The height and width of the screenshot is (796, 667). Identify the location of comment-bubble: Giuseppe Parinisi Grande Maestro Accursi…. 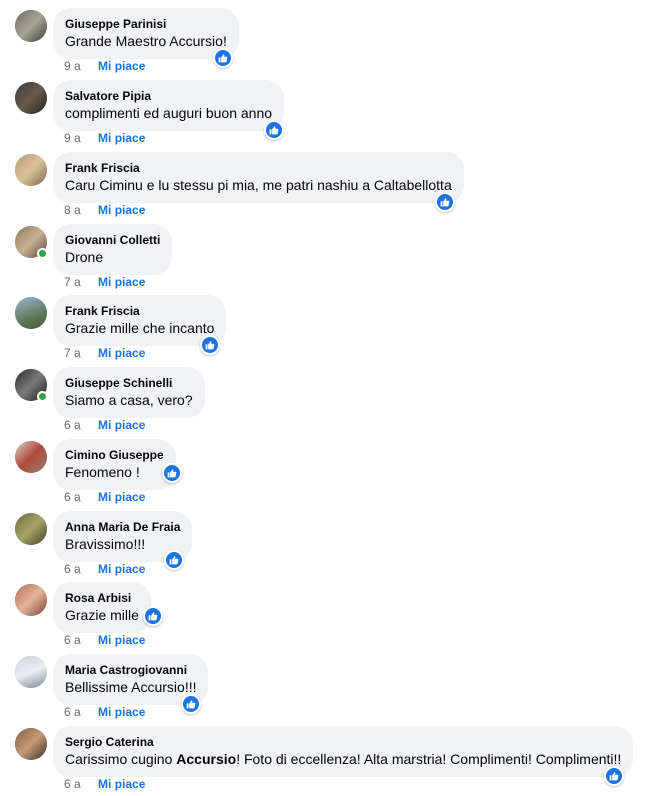
(146, 33).